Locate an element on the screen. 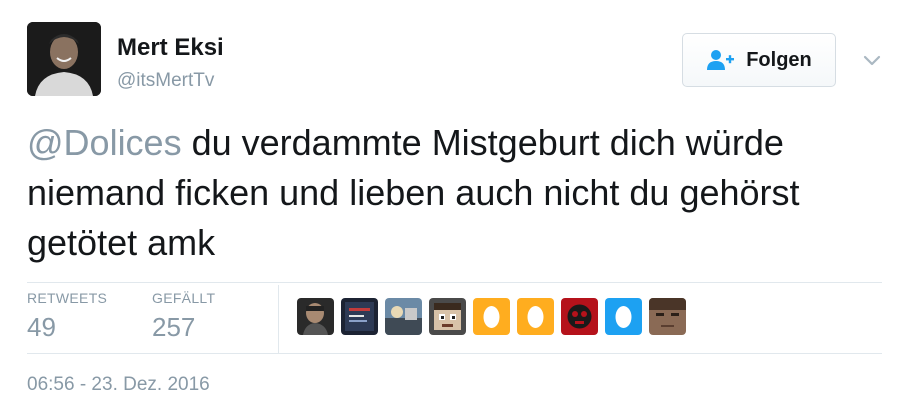 This screenshot has width=910, height=416. user-name: Mert Eksi is located at coordinates (170, 48).